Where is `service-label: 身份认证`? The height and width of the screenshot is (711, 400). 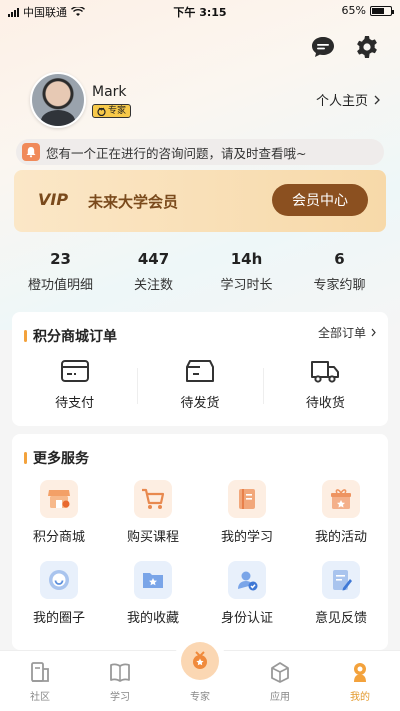 service-label: 身份认证 is located at coordinates (246, 618).